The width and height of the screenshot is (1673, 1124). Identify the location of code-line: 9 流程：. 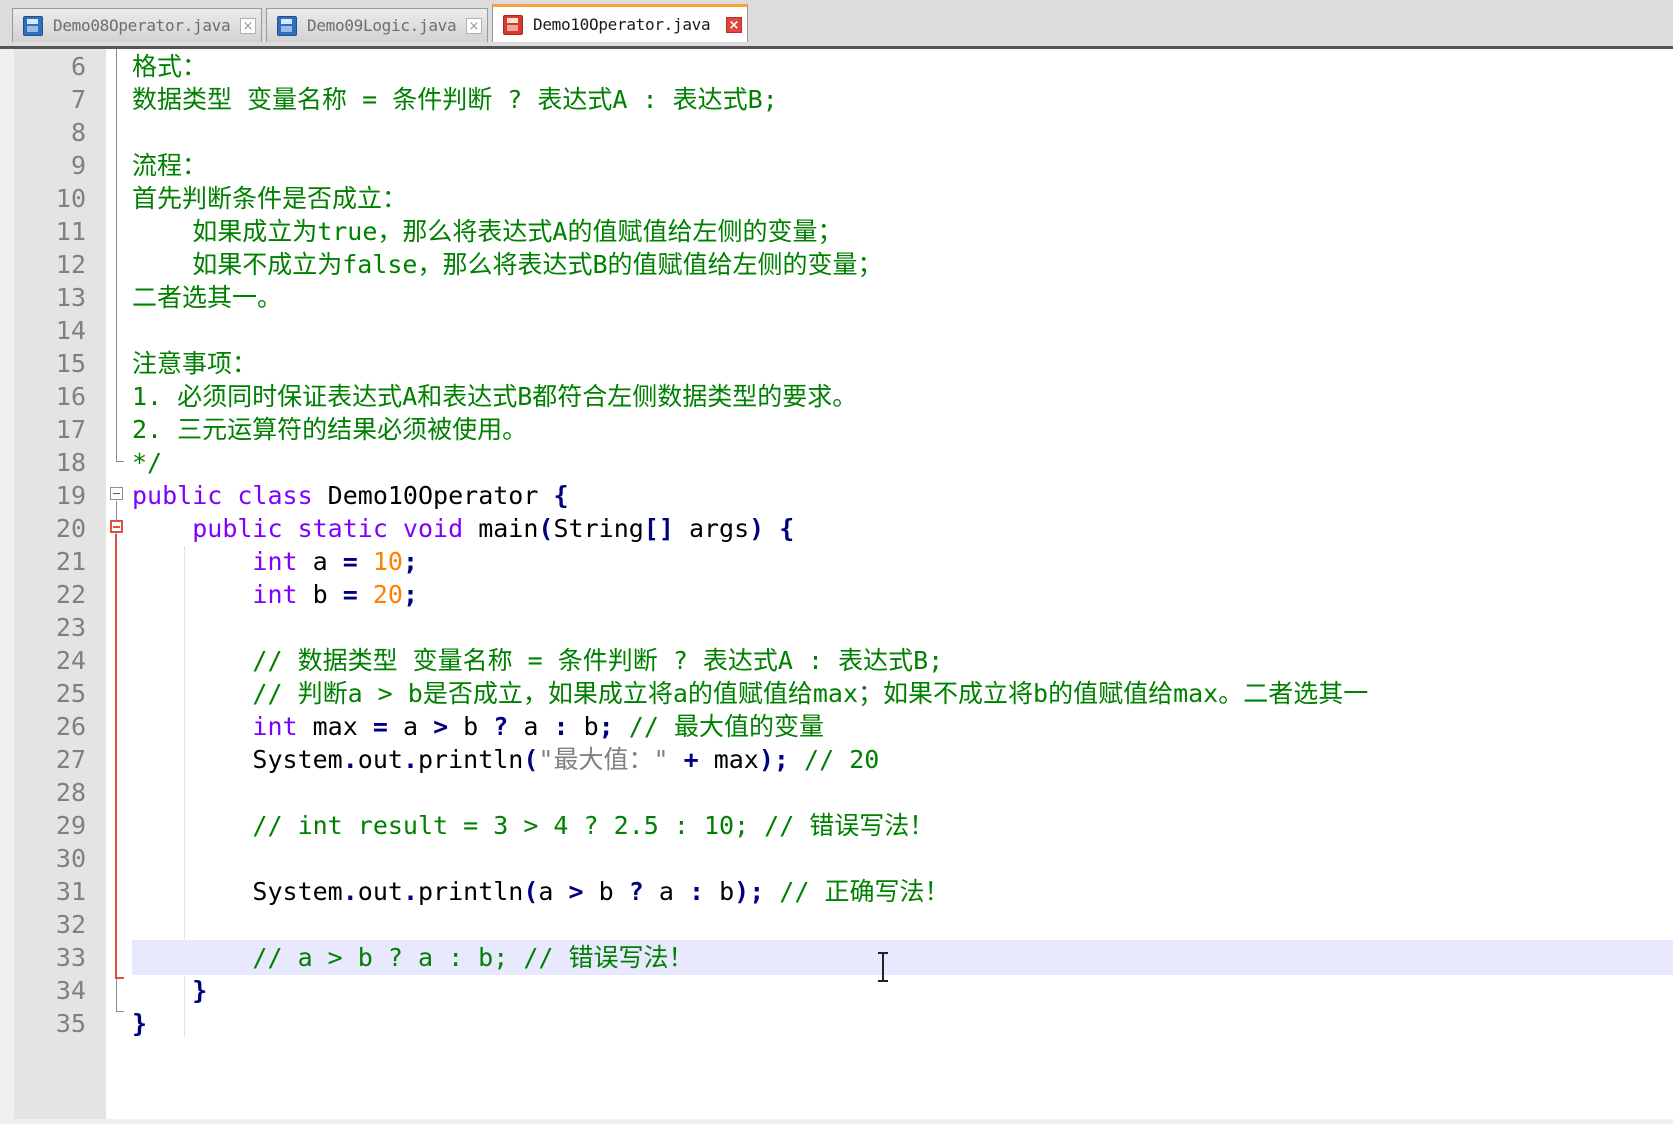
(843, 165).